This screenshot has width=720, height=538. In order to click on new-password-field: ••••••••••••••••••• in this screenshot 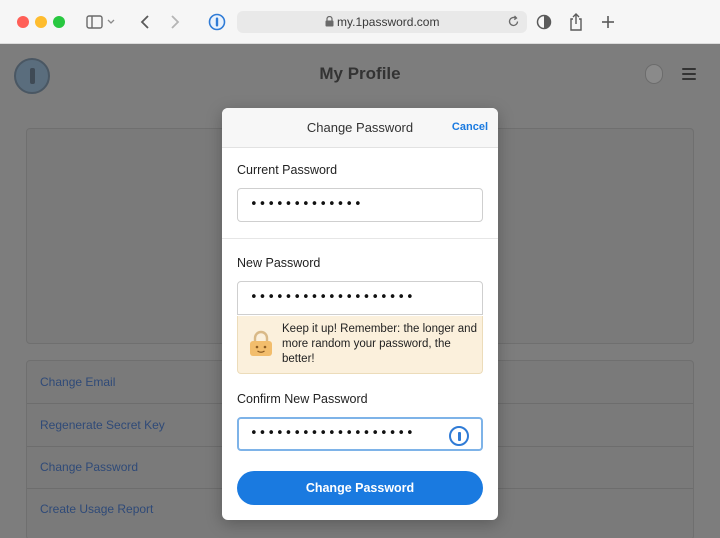, I will do `click(360, 298)`.